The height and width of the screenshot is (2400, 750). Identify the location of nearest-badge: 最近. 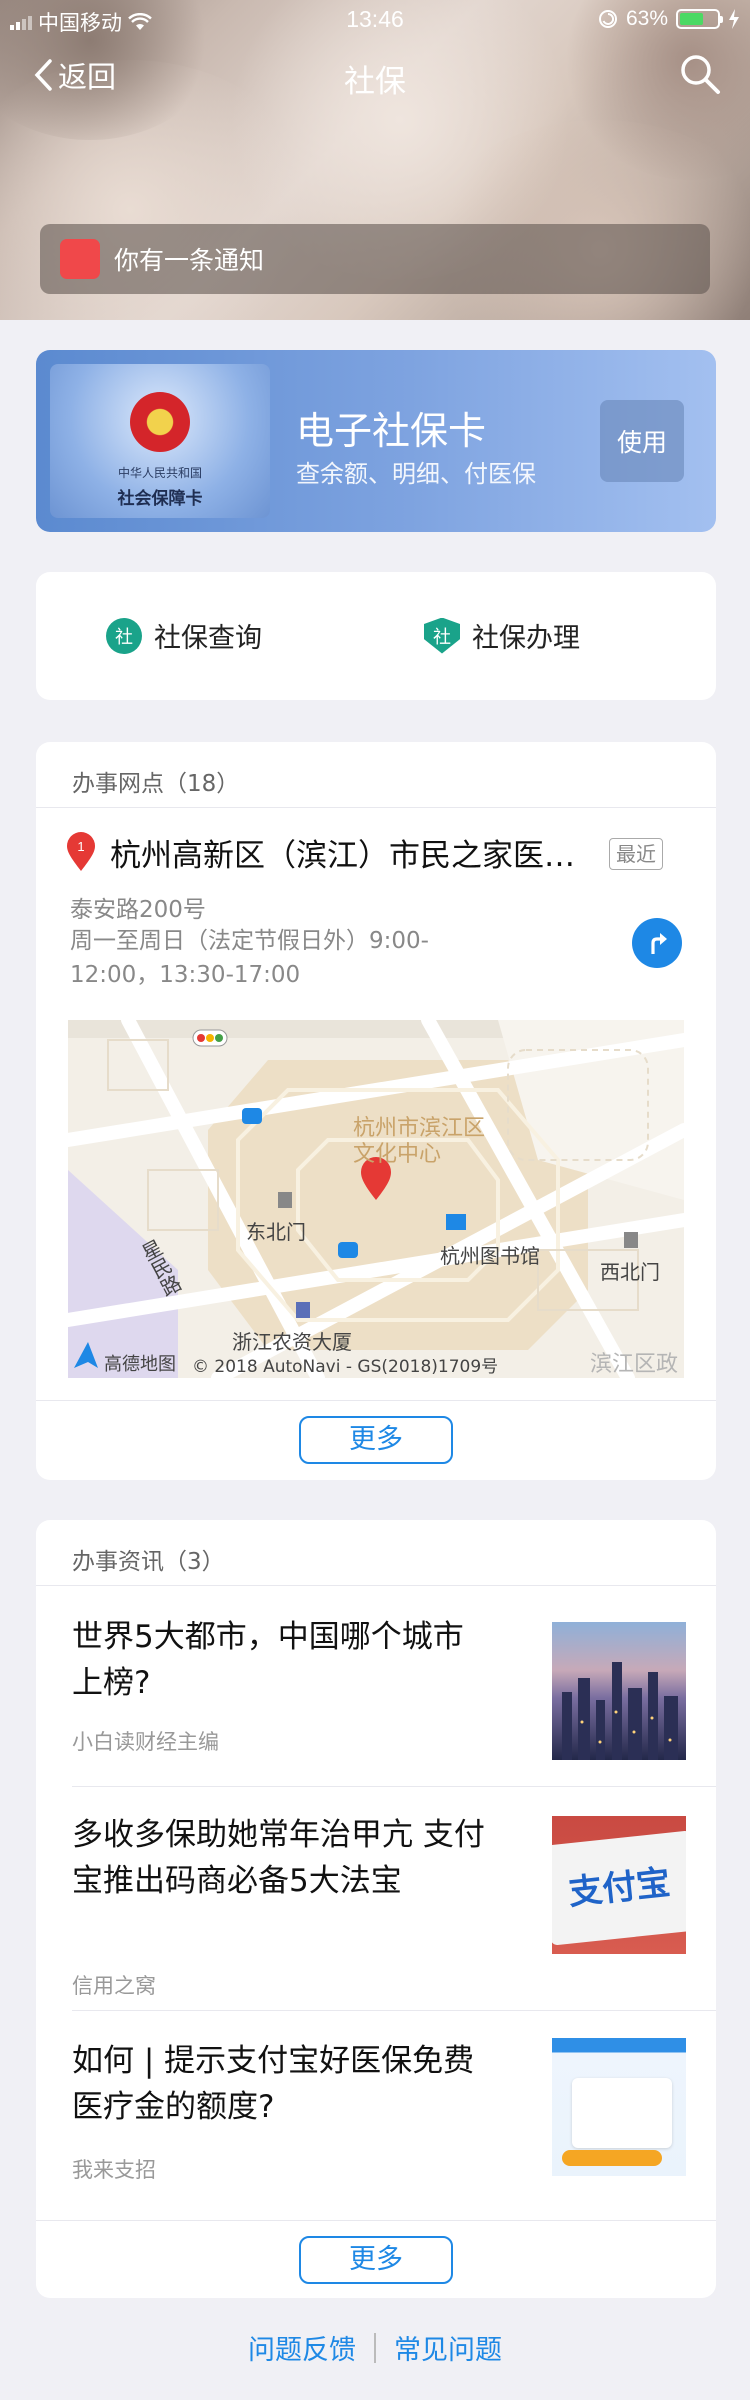
(636, 854).